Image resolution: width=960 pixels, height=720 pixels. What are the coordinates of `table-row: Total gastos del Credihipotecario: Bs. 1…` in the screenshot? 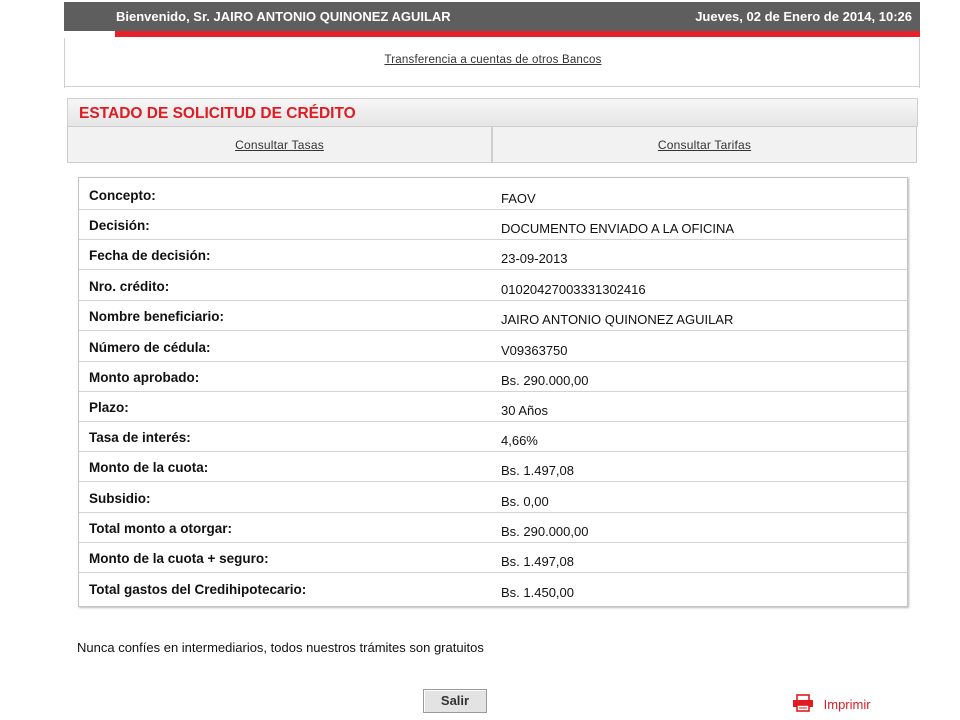 It's located at (493, 589).